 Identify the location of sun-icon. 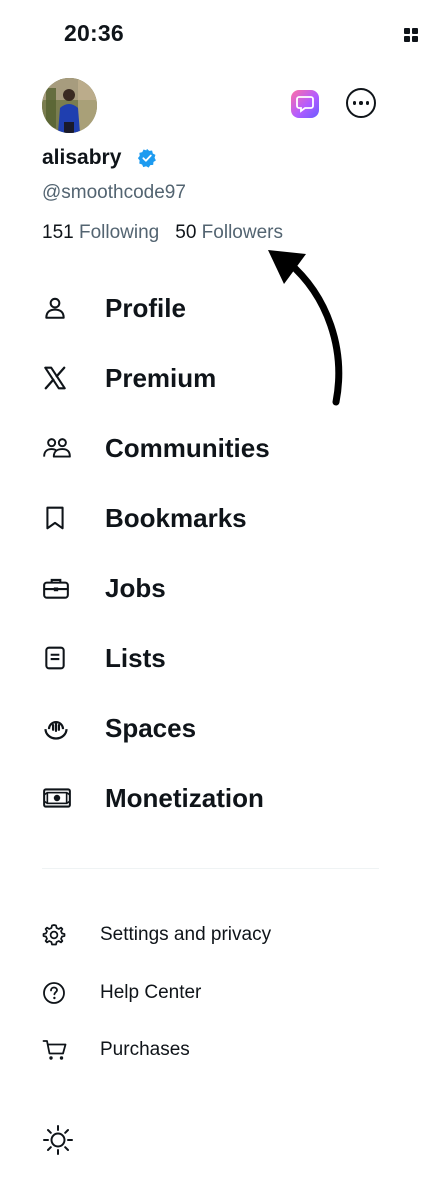
(58, 1140).